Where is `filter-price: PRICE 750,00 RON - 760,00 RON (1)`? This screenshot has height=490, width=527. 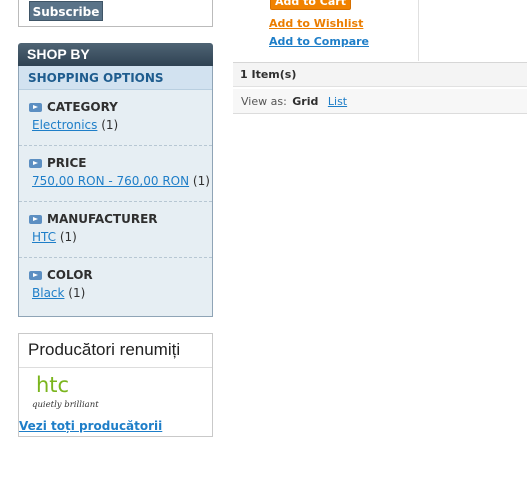 filter-price: PRICE 750,00 RON - 760,00 RON (1) is located at coordinates (115, 174).